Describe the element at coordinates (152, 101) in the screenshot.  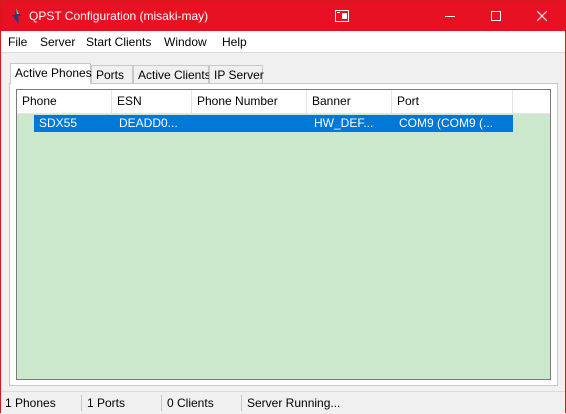
I see `column-header-esn: ESN` at that location.